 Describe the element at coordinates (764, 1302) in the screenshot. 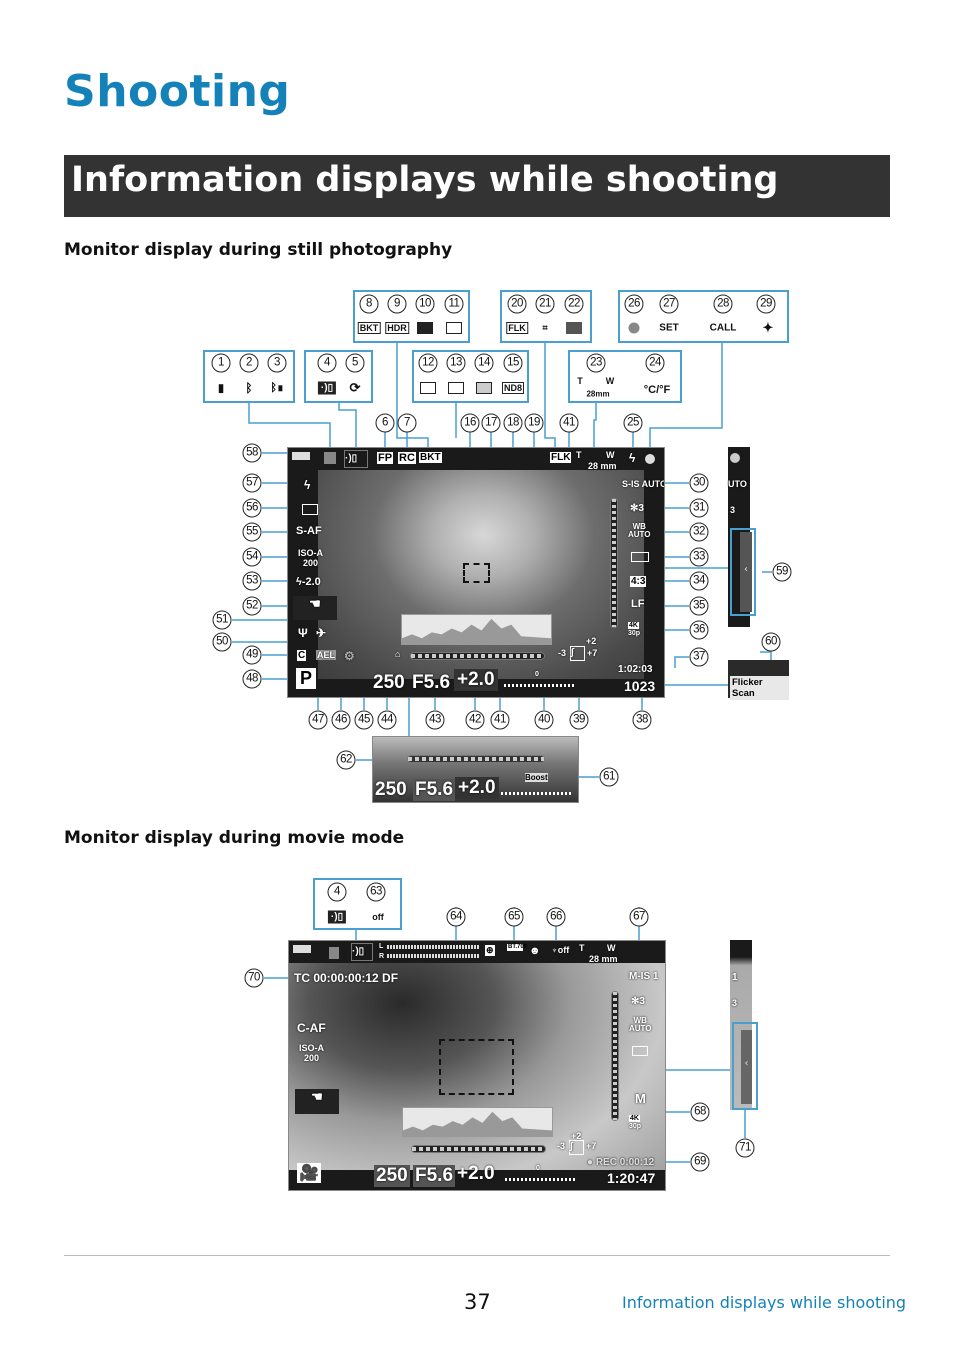

I see `footer-section-link: Information displays while shooting` at that location.